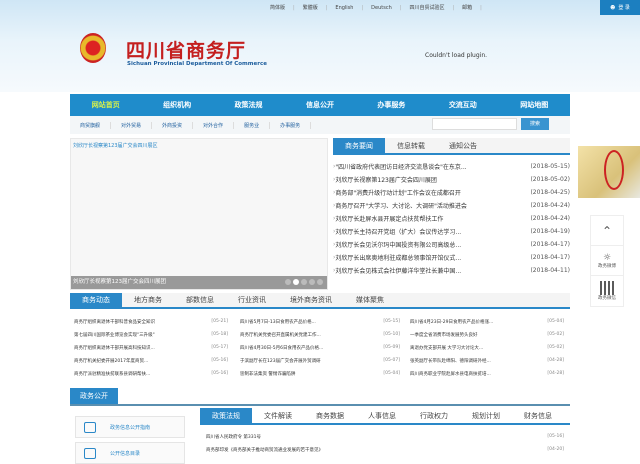 This screenshot has height=464, width=640. What do you see at coordinates (248, 105) in the screenshot?
I see `nav-item: 政策法规` at bounding box center [248, 105].